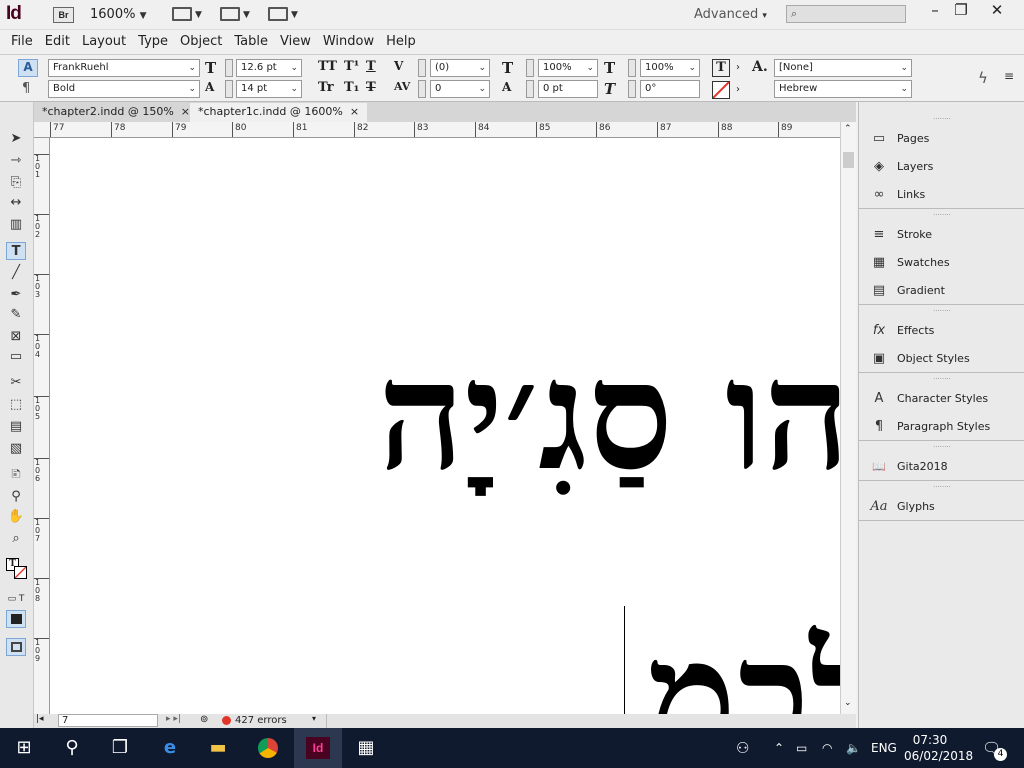 This screenshot has height=768, width=1024. What do you see at coordinates (568, 68) in the screenshot?
I see `vertical-scale-input: 100% ⌄` at bounding box center [568, 68].